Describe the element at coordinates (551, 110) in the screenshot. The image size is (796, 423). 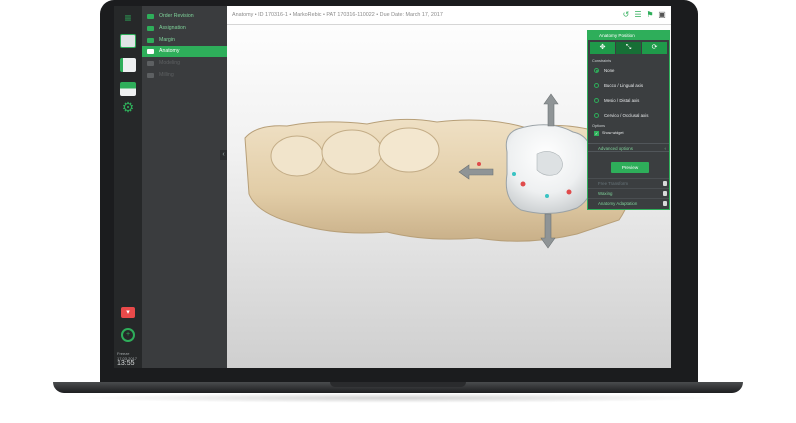
I see `arrow-up-icon` at that location.